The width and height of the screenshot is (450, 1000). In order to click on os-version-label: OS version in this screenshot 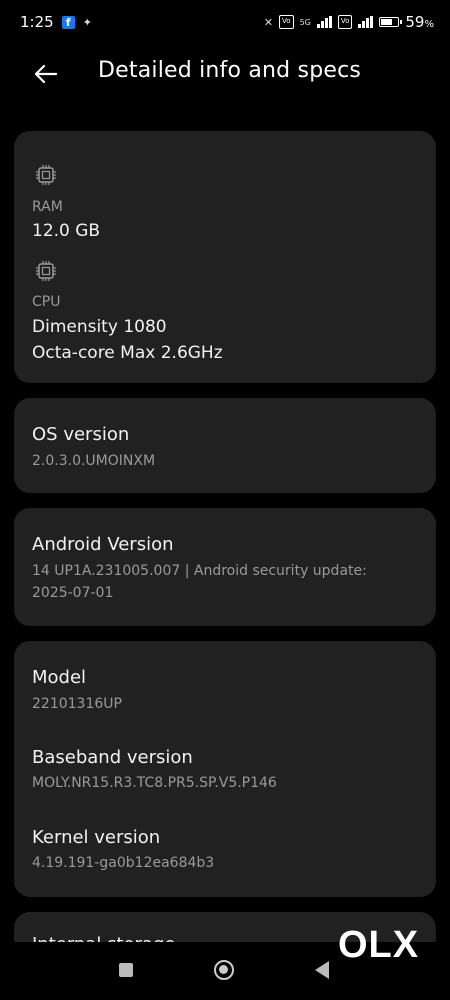, I will do `click(81, 434)`.